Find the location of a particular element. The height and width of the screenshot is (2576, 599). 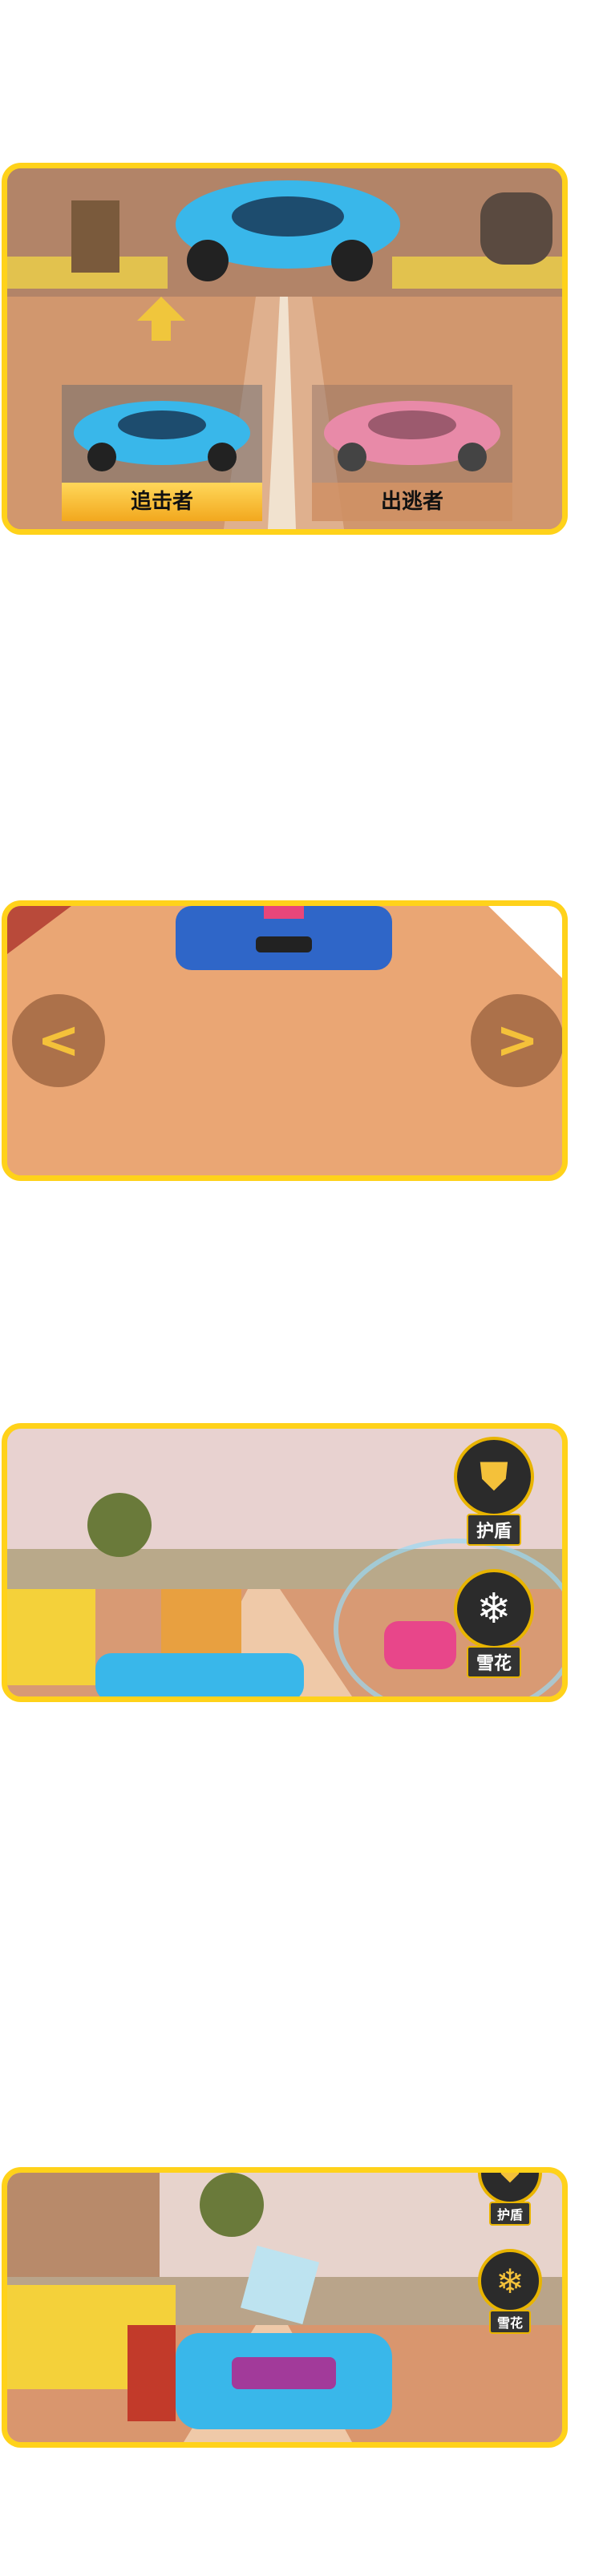

steer-left-button: < is located at coordinates (58, 1040).